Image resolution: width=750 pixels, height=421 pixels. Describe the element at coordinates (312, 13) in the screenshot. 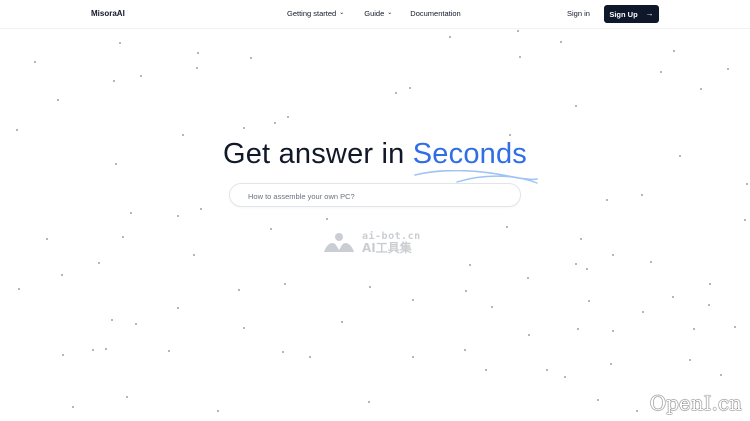

I see `nav-item-label: Getting started` at that location.